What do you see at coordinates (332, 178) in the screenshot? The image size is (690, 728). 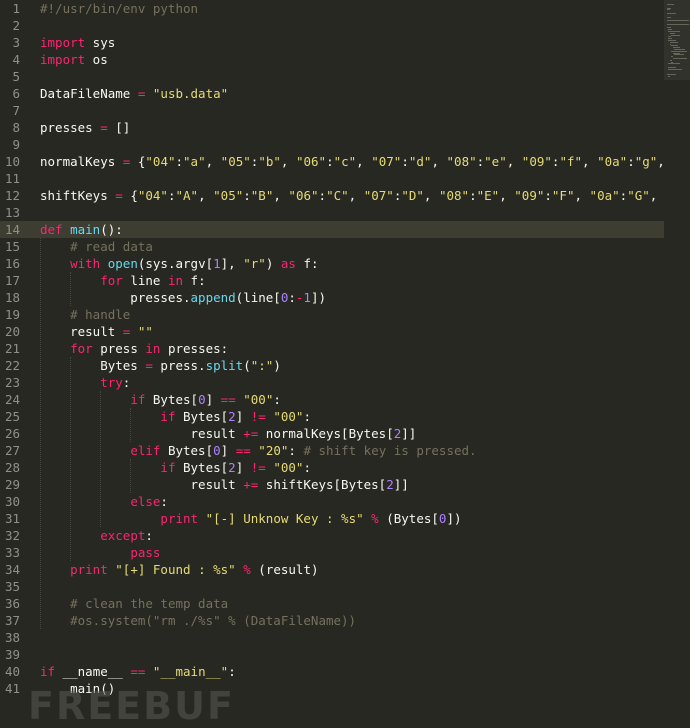 I see `code-line: 11` at bounding box center [332, 178].